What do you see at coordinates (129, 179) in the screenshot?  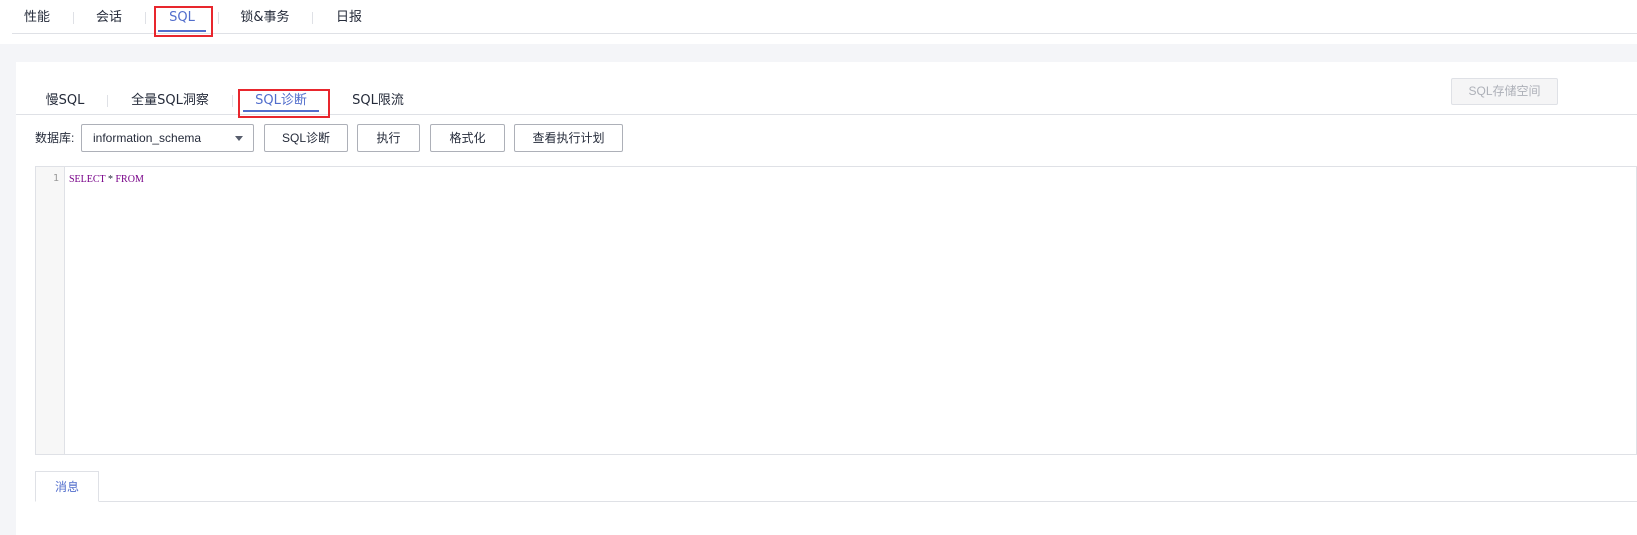 I see `keyword-from: FROM` at bounding box center [129, 179].